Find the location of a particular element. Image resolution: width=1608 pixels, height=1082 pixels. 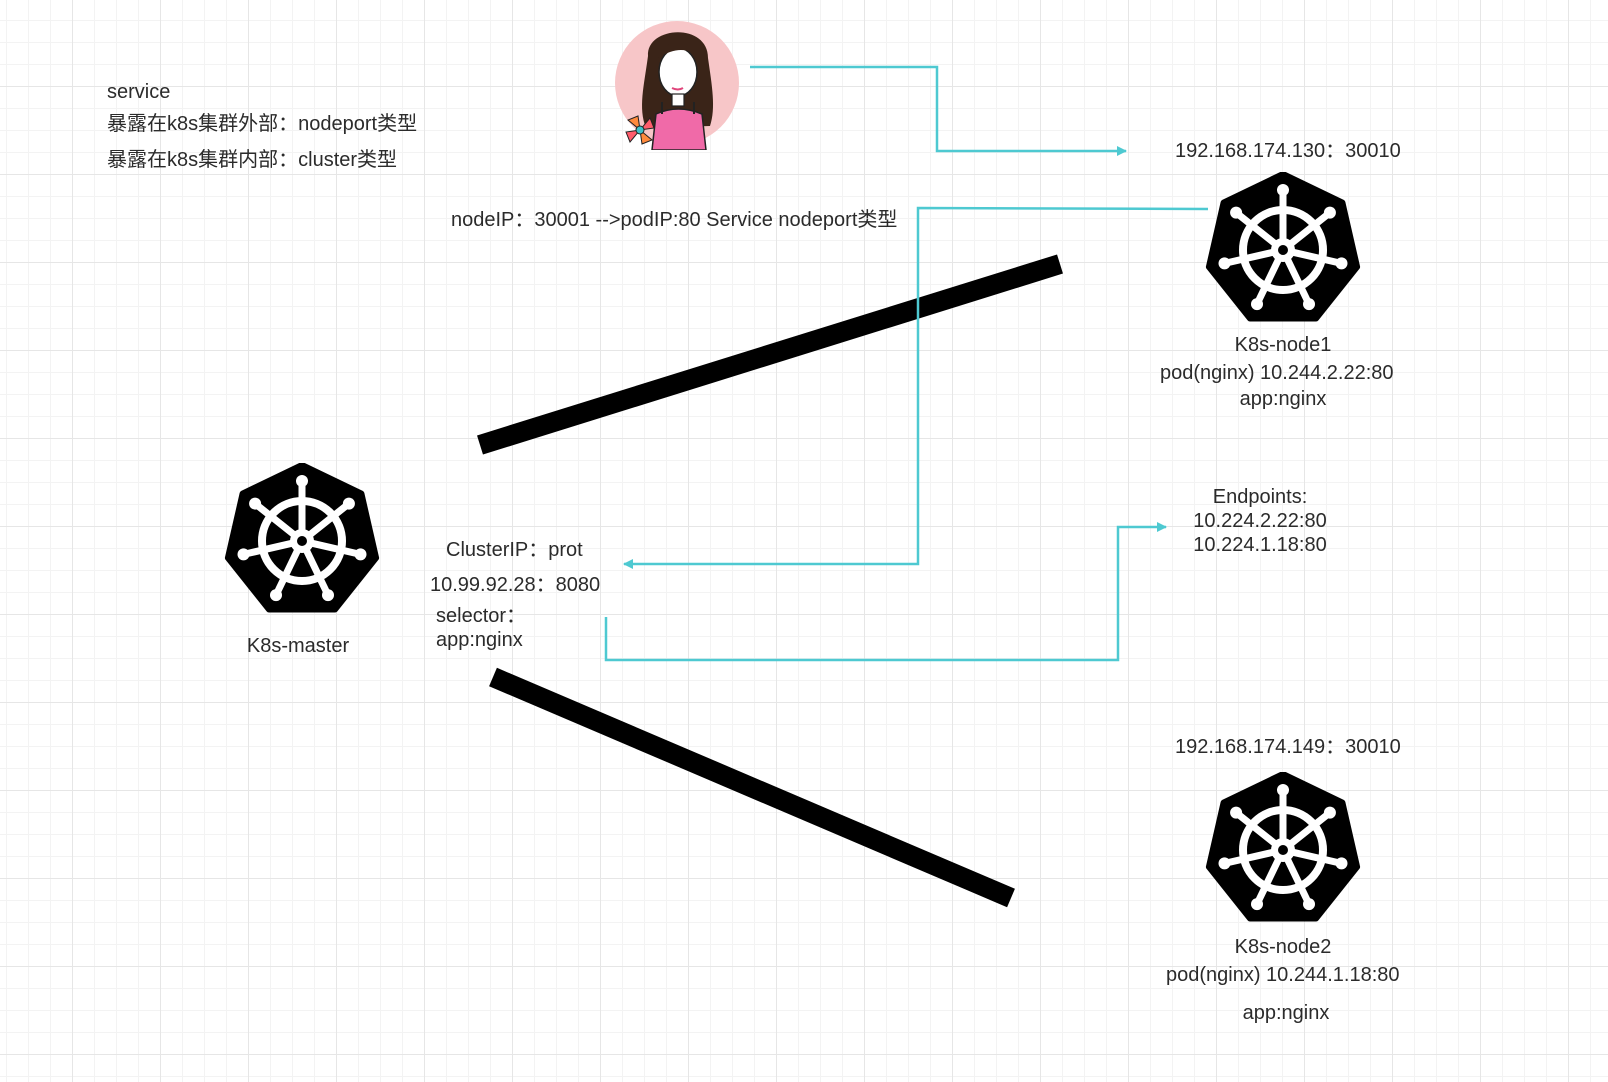

node2-address: 192.168.174.149：30010 is located at coordinates (1288, 747).